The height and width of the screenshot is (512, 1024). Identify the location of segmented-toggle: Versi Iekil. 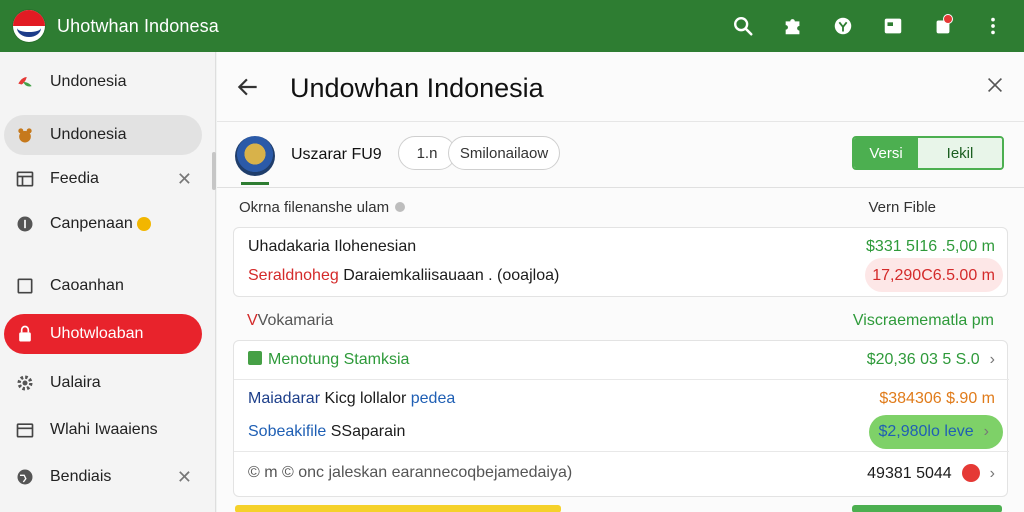
(928, 153).